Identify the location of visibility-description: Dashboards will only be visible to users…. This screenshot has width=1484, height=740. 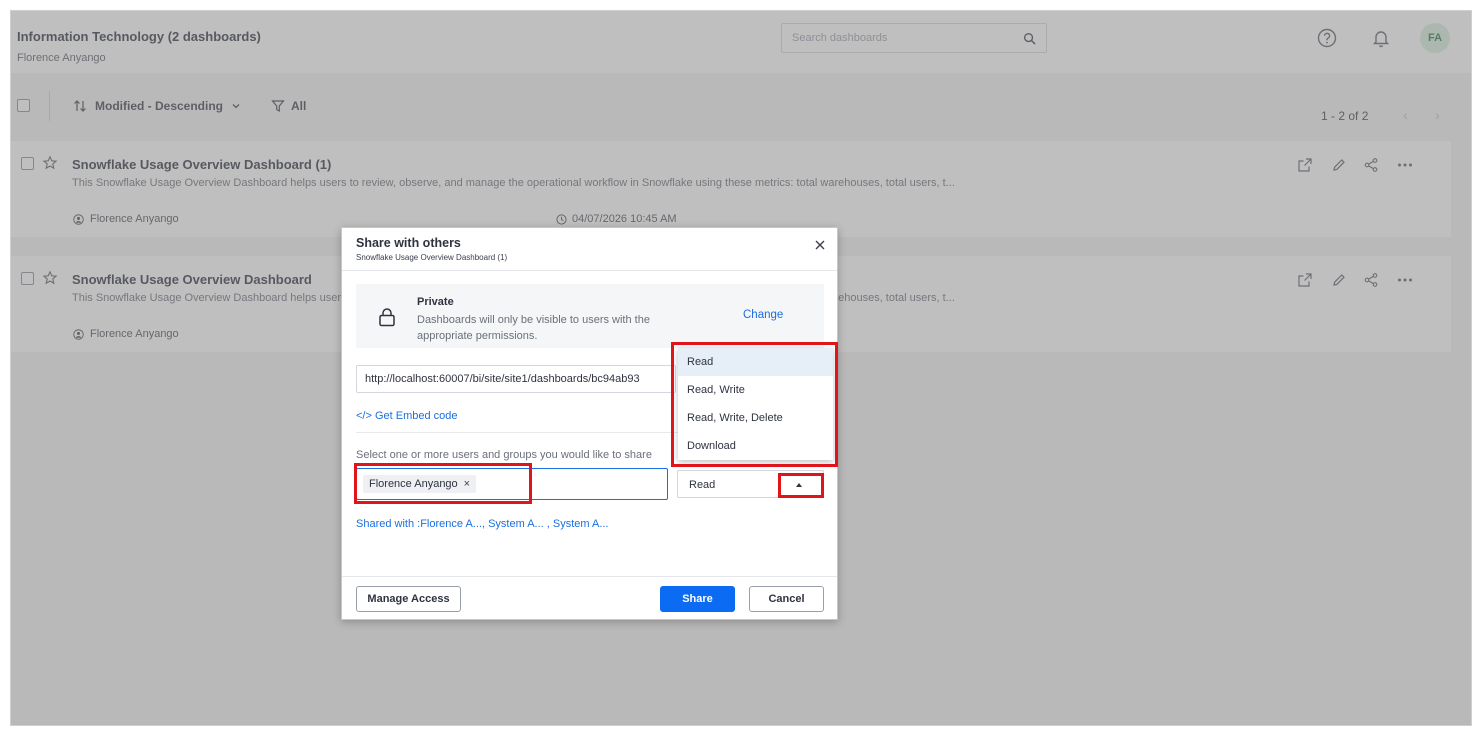
(533, 328).